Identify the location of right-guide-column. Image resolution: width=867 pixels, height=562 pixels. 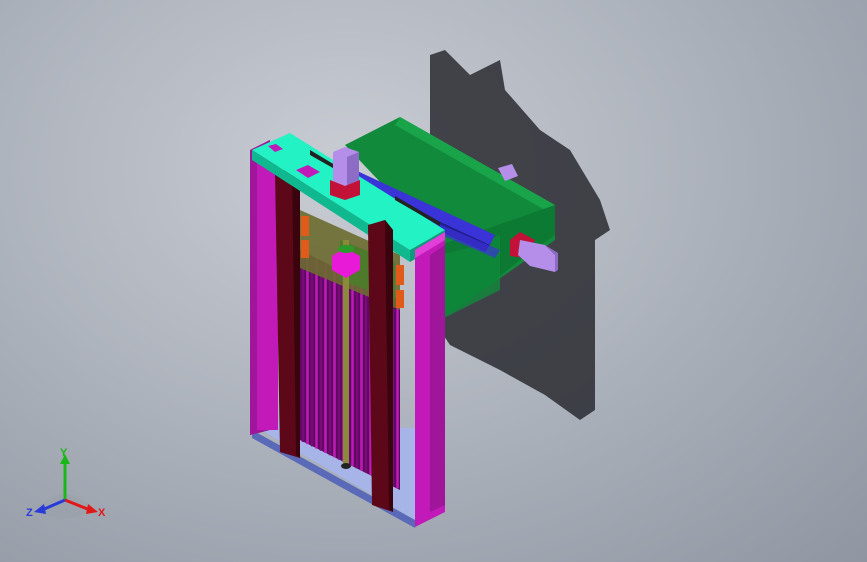
(380, 366).